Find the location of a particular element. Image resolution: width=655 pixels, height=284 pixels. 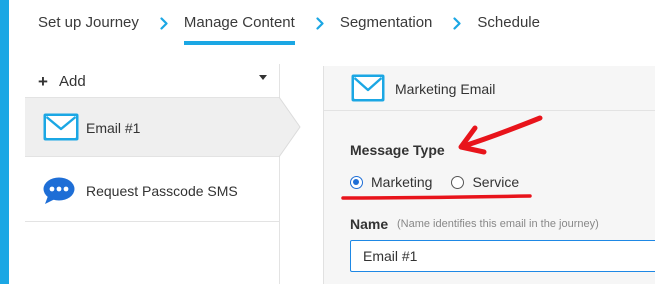

radio-marketing is located at coordinates (356, 182).